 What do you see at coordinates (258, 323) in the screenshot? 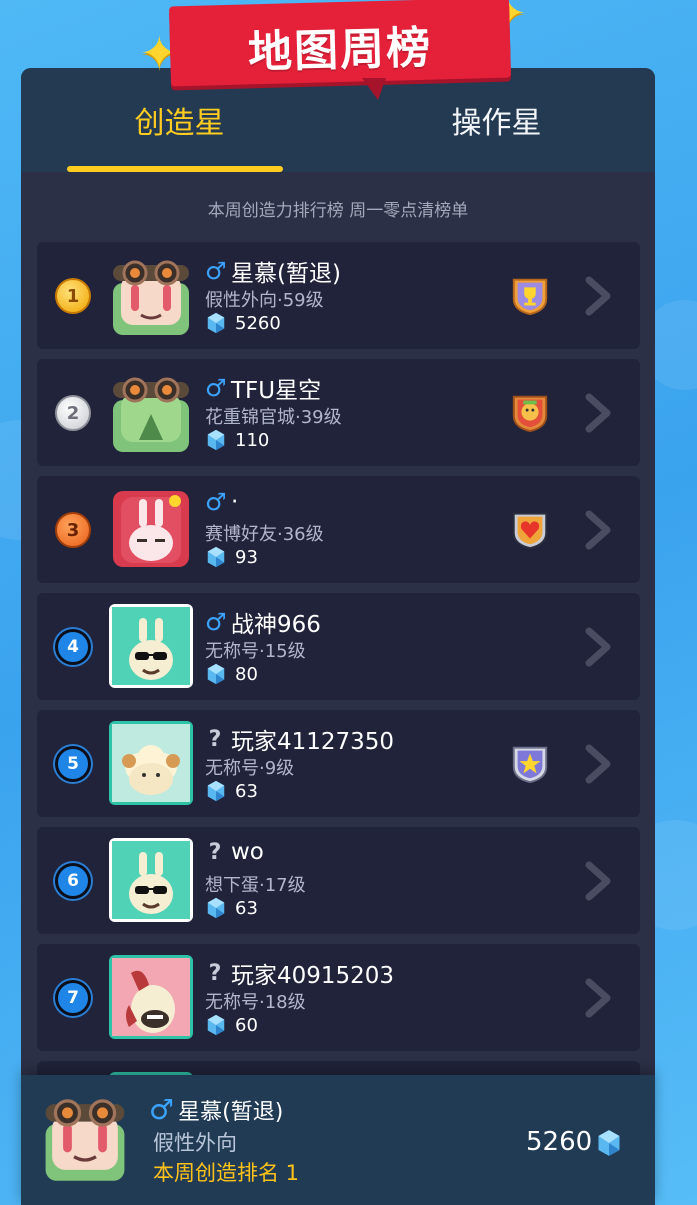
I see `score-value: 5260` at bounding box center [258, 323].